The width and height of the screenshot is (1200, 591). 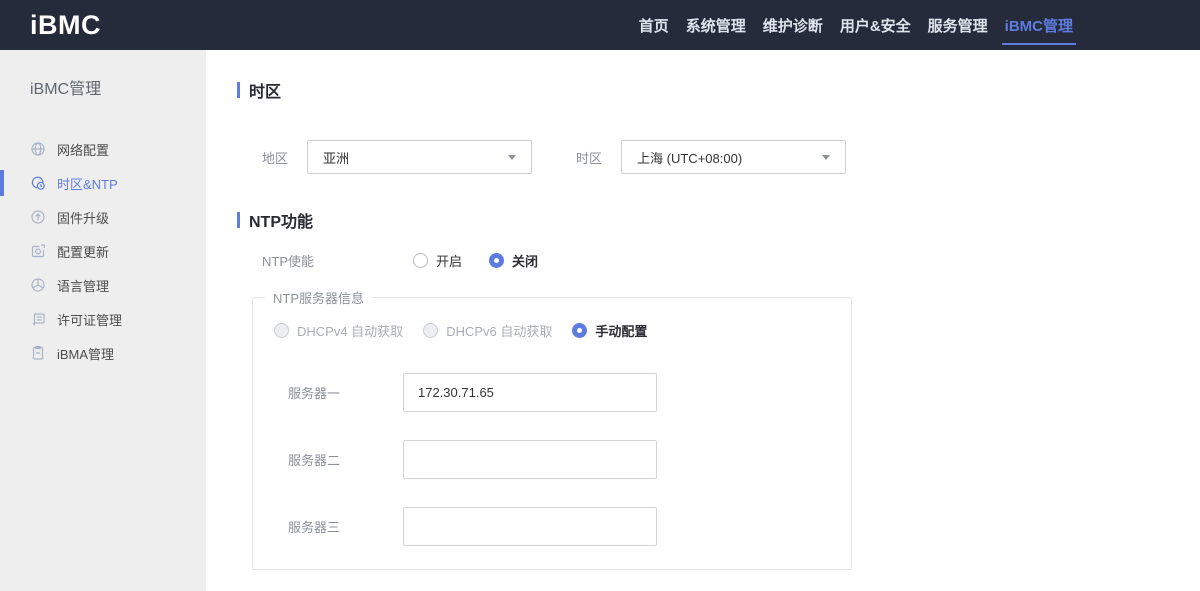 I want to click on ntp-enable-on-option: 开启, so click(x=437, y=260).